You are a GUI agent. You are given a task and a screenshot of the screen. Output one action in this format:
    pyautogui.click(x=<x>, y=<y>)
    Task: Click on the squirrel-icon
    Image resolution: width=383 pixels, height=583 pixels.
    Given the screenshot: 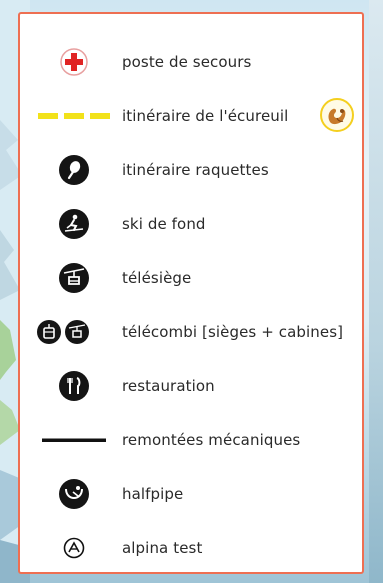 What is the action you would take?
    pyautogui.click(x=337, y=116)
    